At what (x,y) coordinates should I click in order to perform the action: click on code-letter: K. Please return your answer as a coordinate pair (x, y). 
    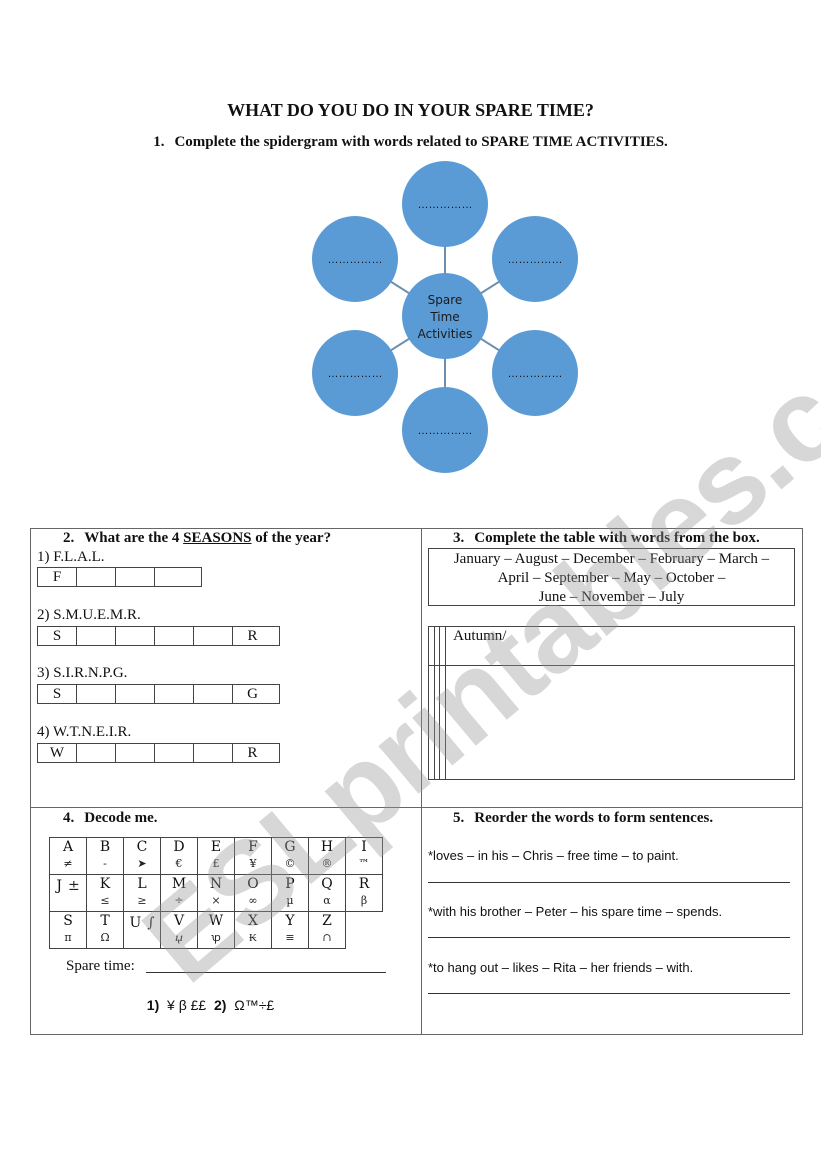
    Looking at the image, I should click on (105, 884).